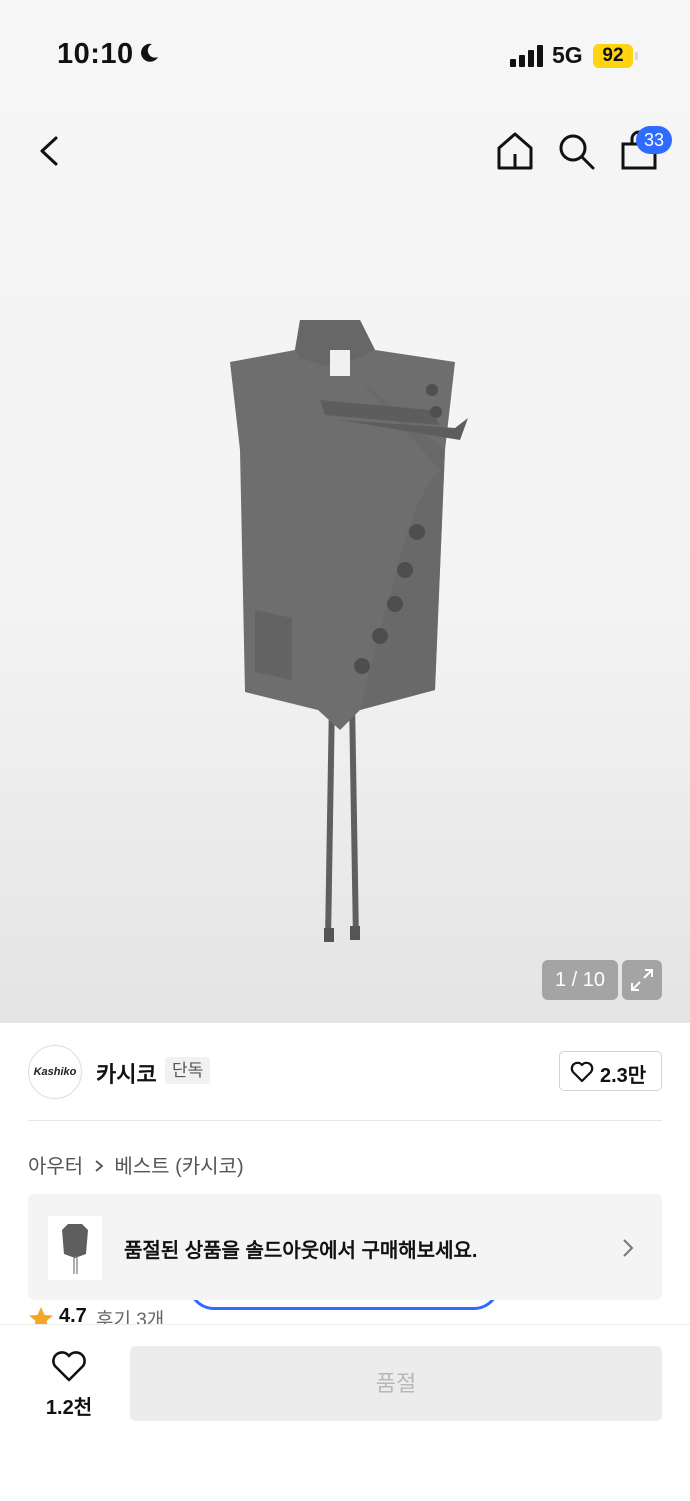  What do you see at coordinates (75, 1248) in the screenshot?
I see `banner-product-thumbnail` at bounding box center [75, 1248].